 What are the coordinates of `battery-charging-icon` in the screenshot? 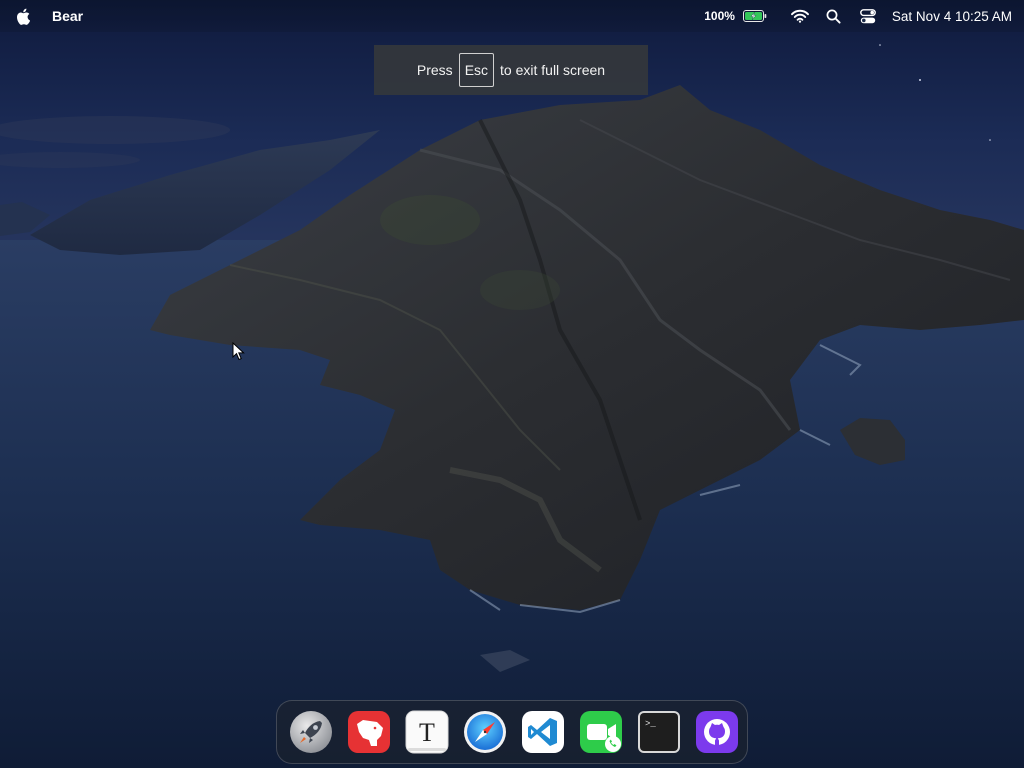 It's located at (754, 16).